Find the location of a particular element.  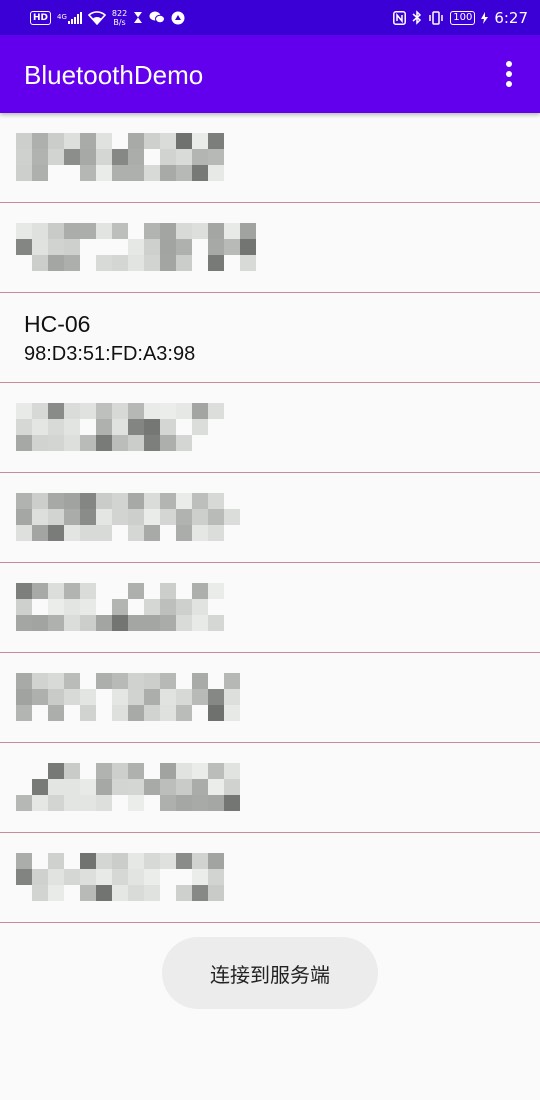

charging-icon is located at coordinates (485, 17).